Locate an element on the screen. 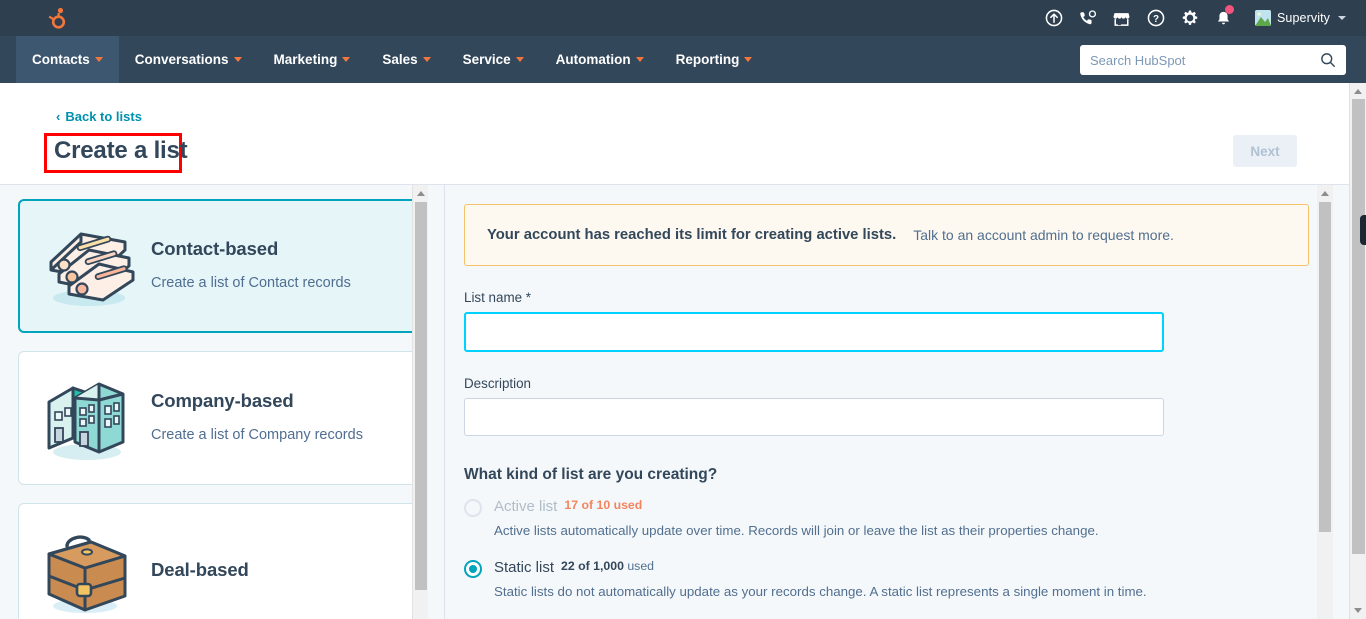  notification-badge is located at coordinates (1229, 9).